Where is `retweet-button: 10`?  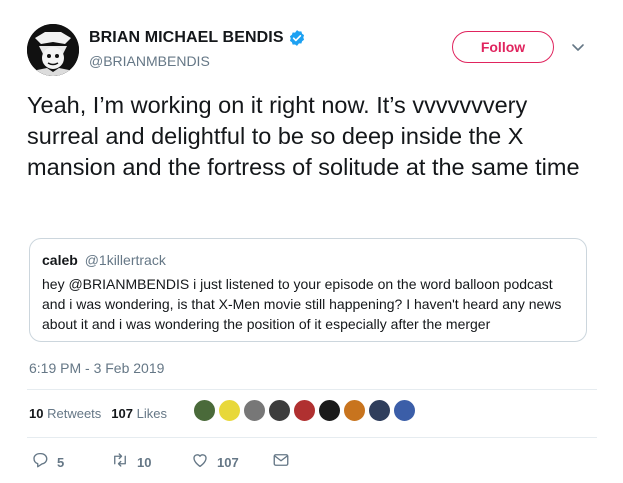
retweet-button: 10 is located at coordinates (131, 462).